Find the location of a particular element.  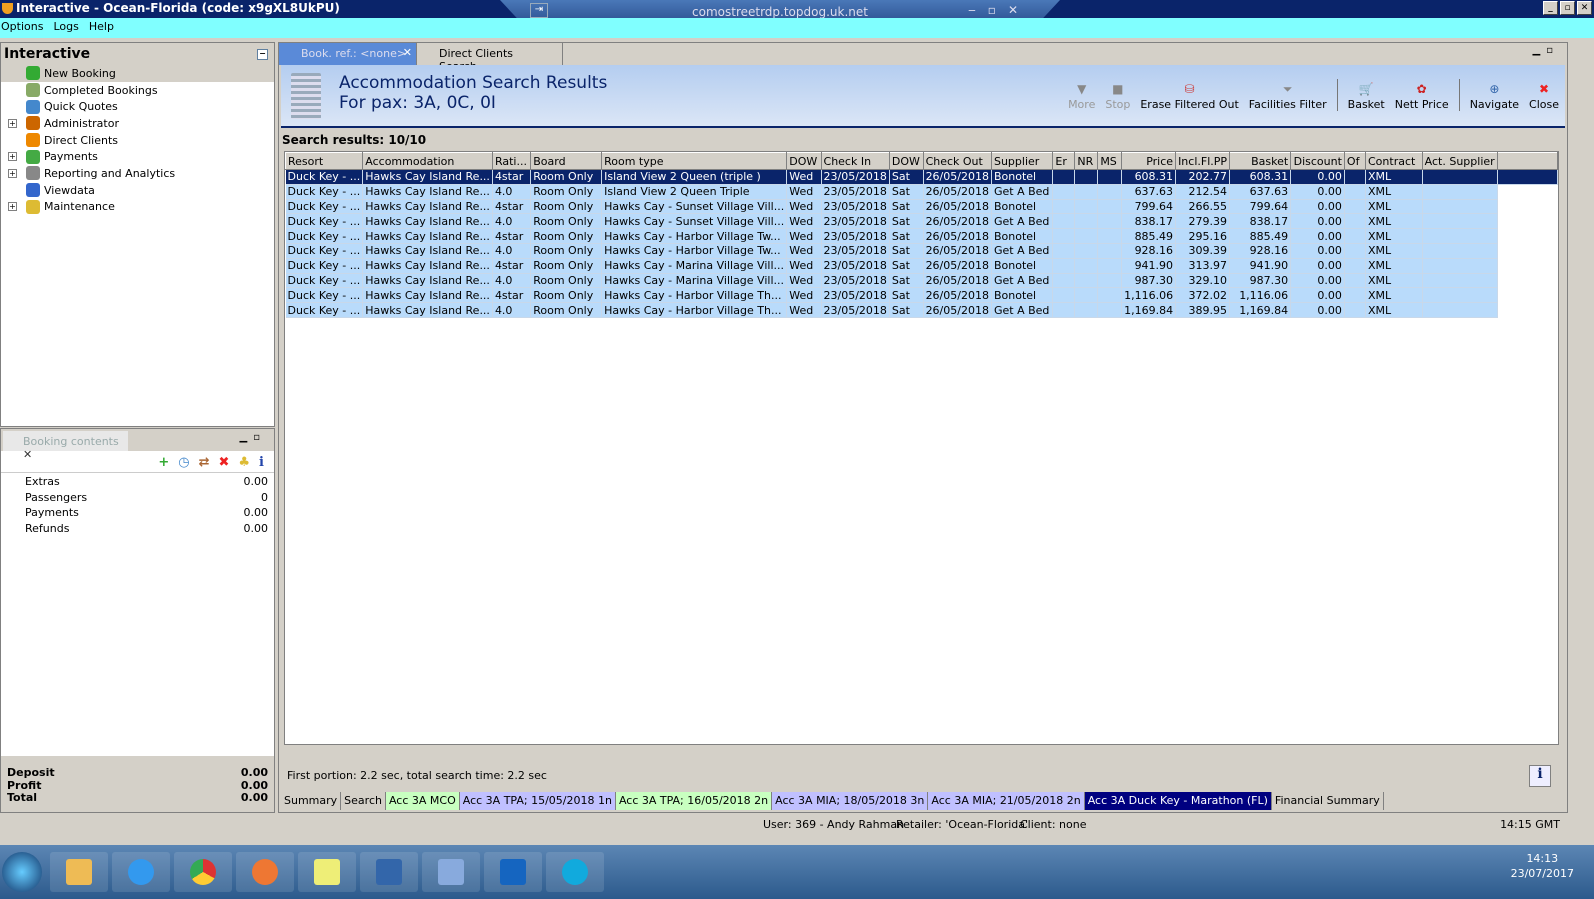

start-button is located at coordinates (22, 872).